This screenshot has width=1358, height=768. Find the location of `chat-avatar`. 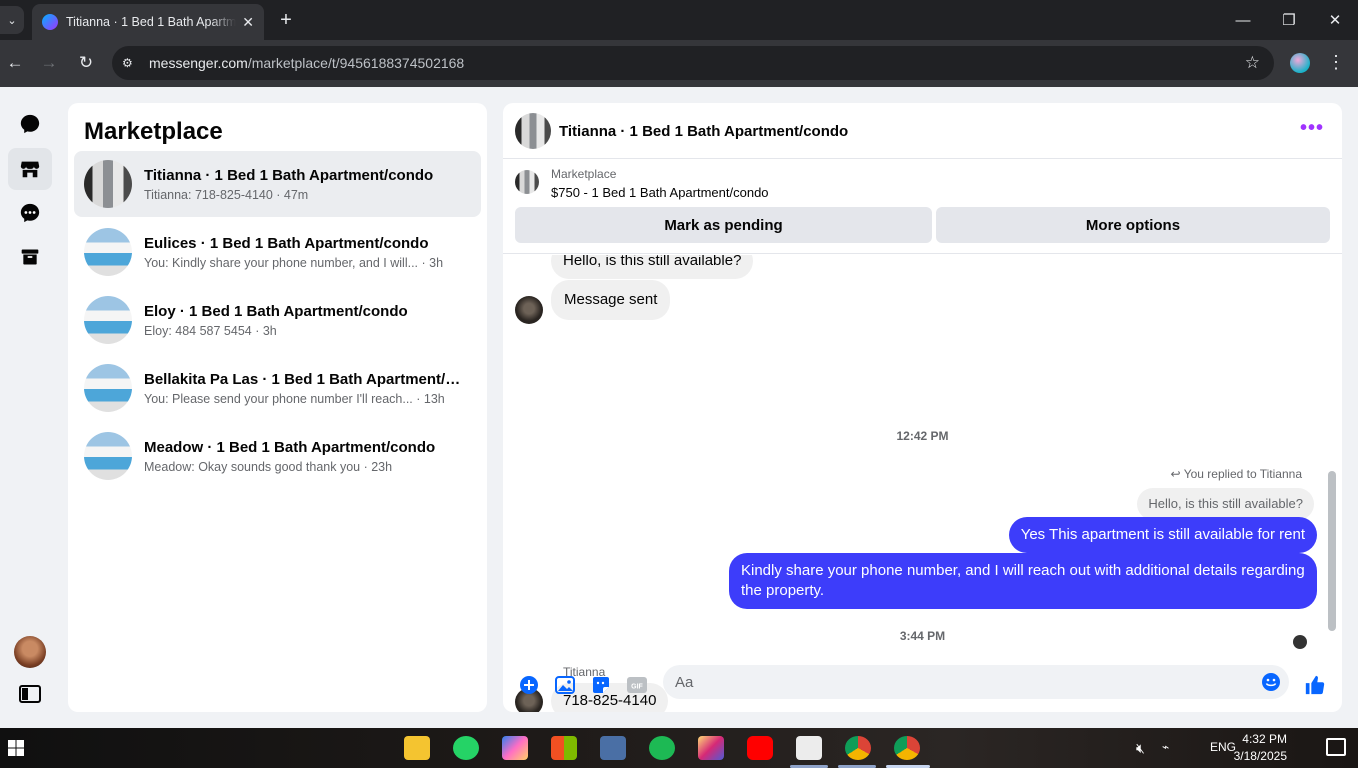

chat-avatar is located at coordinates (533, 131).